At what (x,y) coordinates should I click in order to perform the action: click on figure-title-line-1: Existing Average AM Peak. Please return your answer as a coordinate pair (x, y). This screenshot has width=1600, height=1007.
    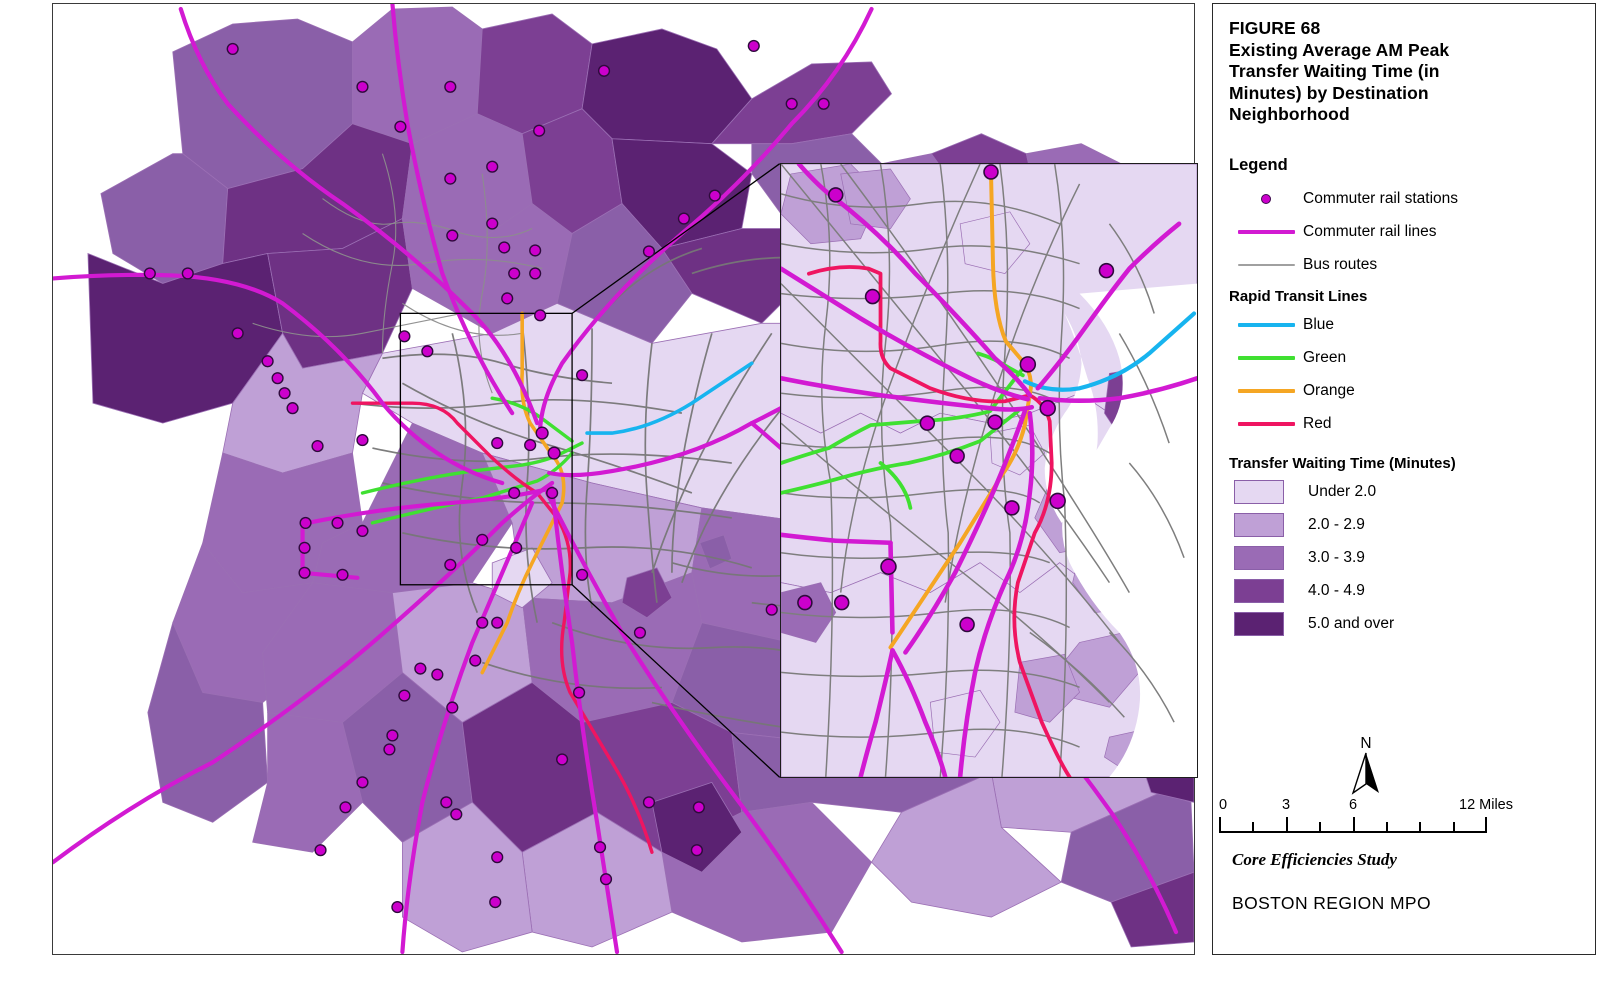
    Looking at the image, I should click on (1339, 49).